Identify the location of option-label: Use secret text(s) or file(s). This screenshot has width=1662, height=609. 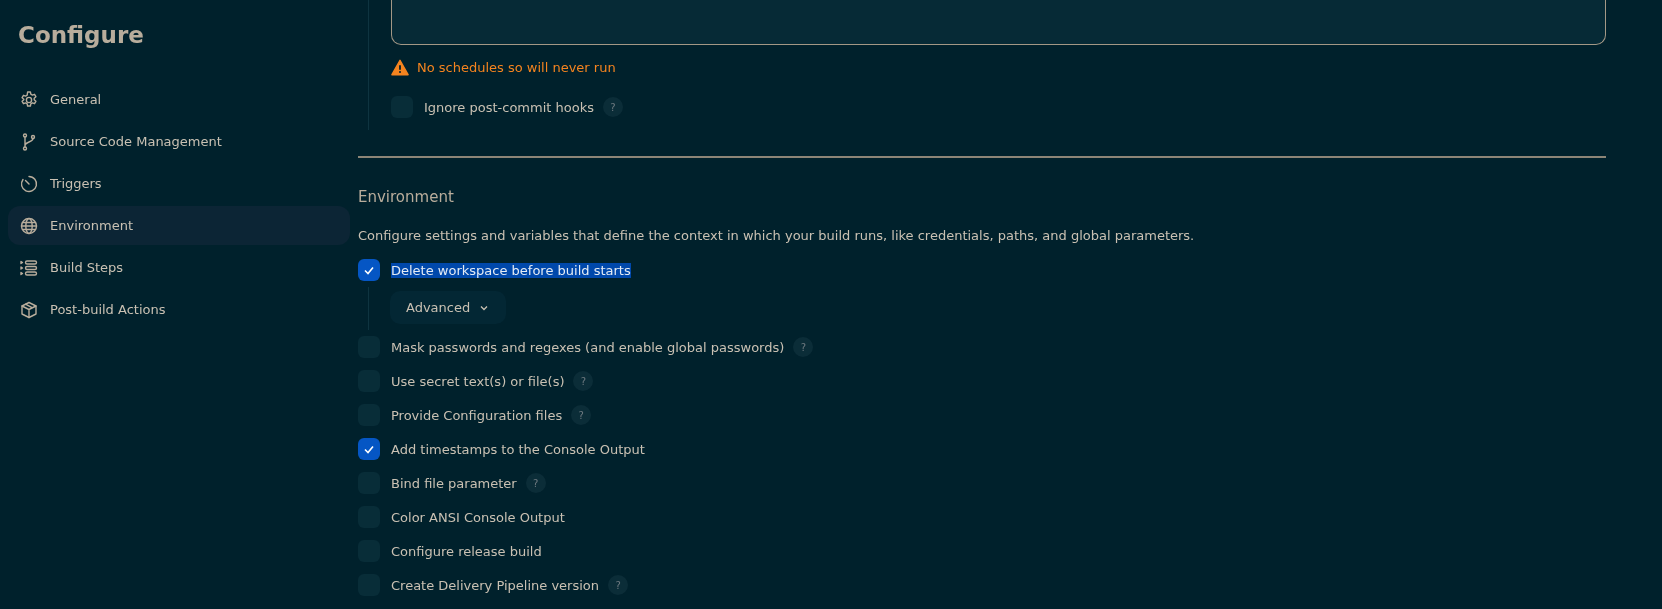
(478, 381).